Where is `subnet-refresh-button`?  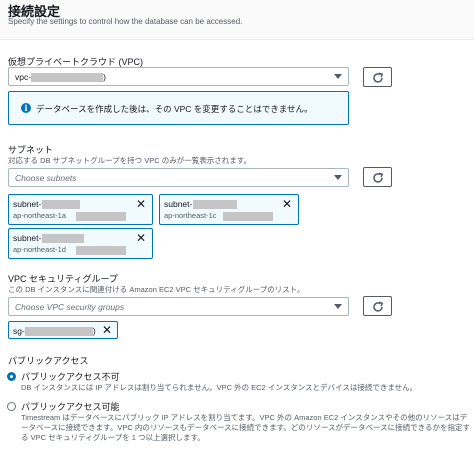
subnet-refresh-button is located at coordinates (377, 177).